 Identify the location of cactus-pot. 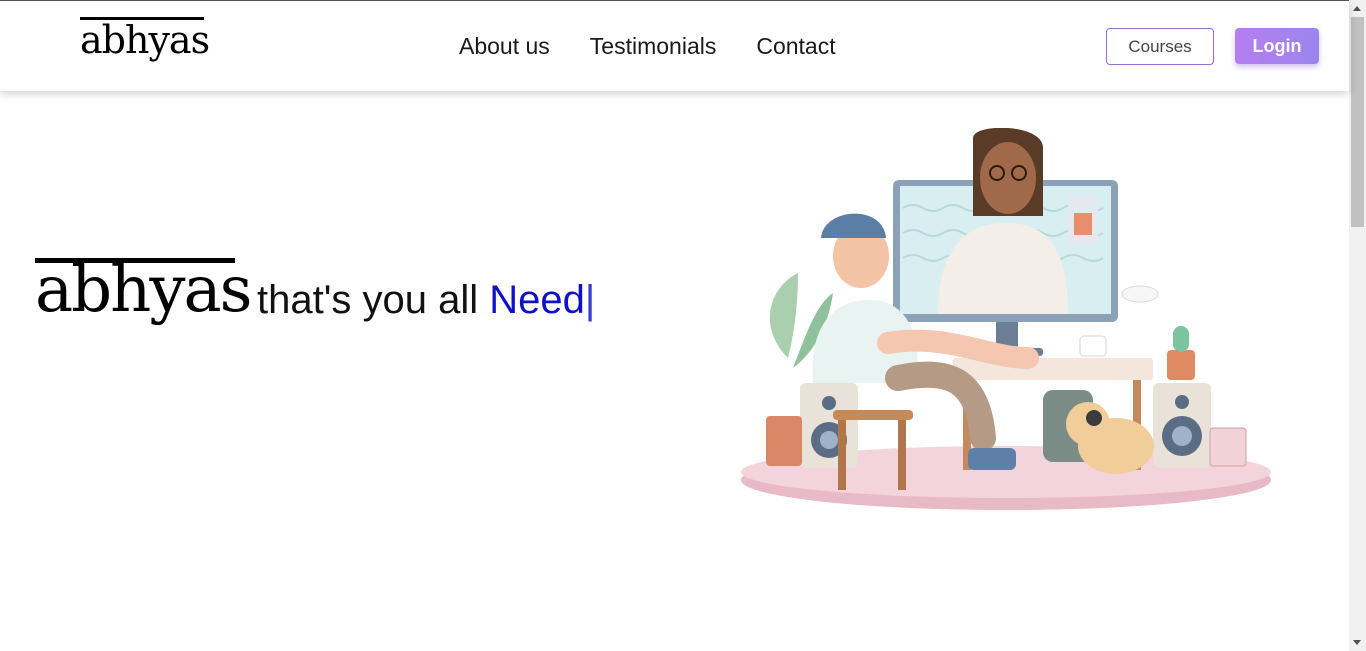
(1181, 365).